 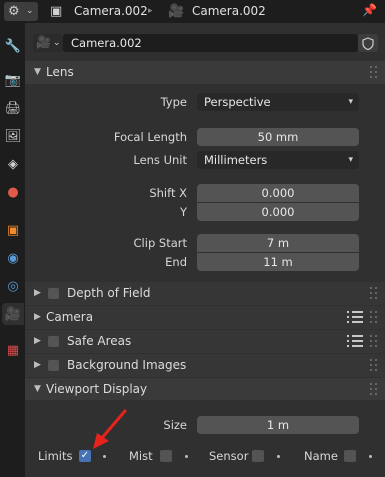 I want to click on clip-start-label: Clip Start, so click(x=160, y=243).